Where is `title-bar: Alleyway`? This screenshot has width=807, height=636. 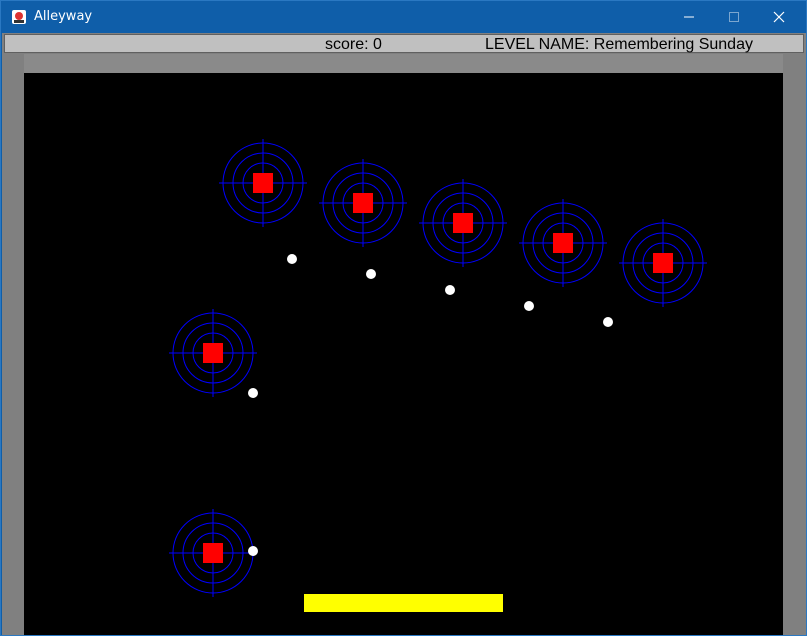 title-bar: Alleyway is located at coordinates (403, 17).